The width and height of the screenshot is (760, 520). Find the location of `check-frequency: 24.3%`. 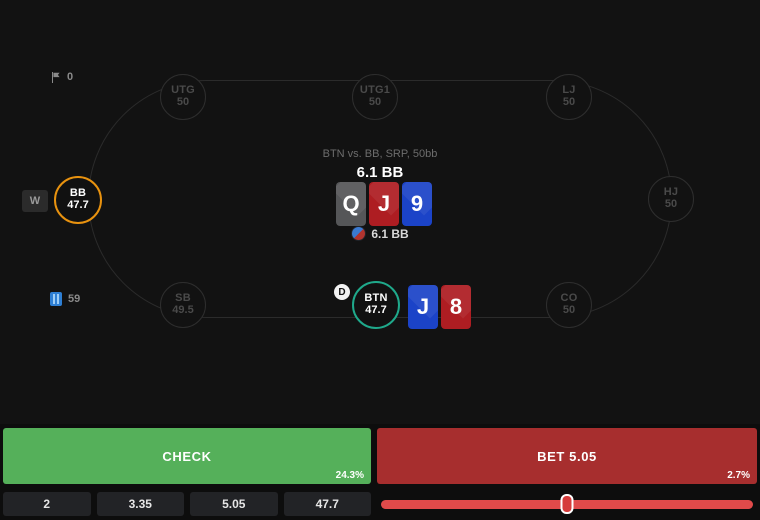

check-frequency: 24.3% is located at coordinates (349, 475).